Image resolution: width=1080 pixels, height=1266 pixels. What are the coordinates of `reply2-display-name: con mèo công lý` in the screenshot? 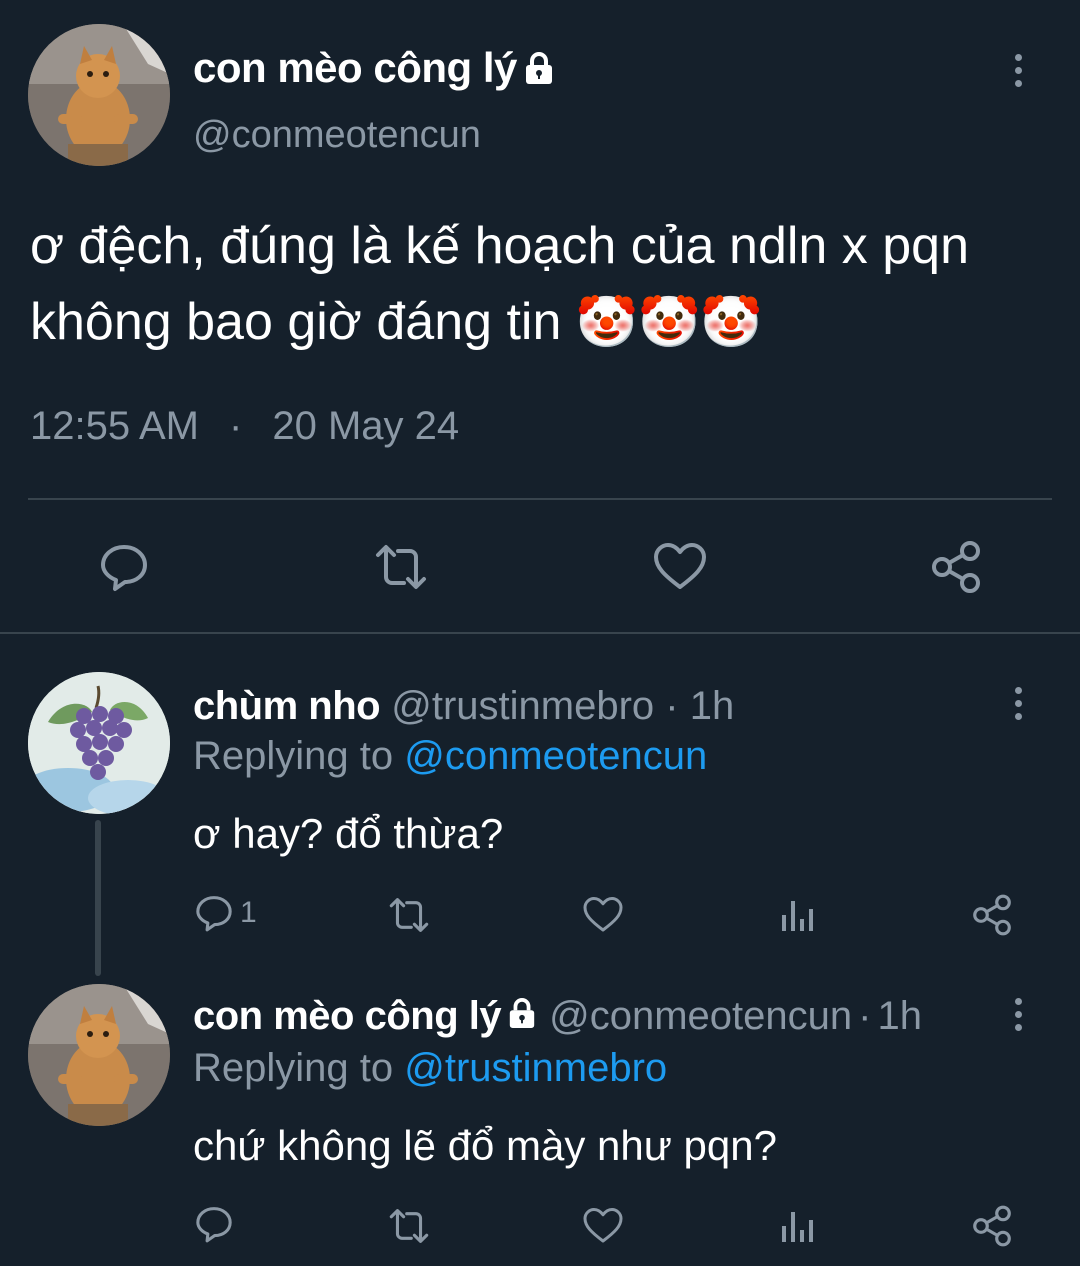 It's located at (347, 1016).